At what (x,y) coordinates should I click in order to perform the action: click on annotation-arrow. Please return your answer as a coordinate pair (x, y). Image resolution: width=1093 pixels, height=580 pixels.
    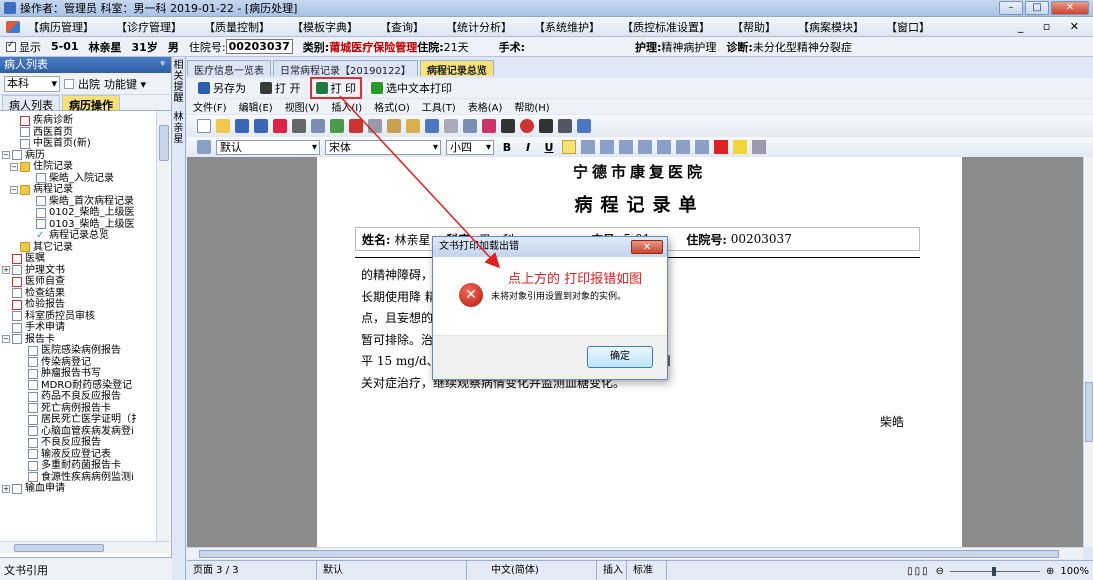
    Looking at the image, I should click on (420, 182).